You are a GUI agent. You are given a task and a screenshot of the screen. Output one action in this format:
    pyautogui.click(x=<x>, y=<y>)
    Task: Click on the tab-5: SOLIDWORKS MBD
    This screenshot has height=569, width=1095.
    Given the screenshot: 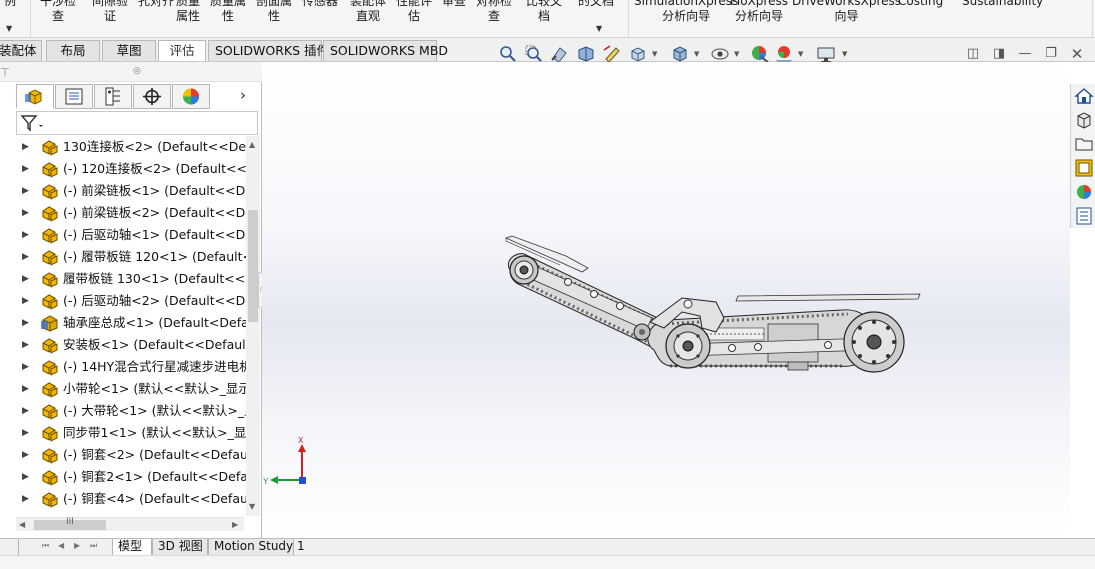 What is the action you would take?
    pyautogui.click(x=385, y=50)
    